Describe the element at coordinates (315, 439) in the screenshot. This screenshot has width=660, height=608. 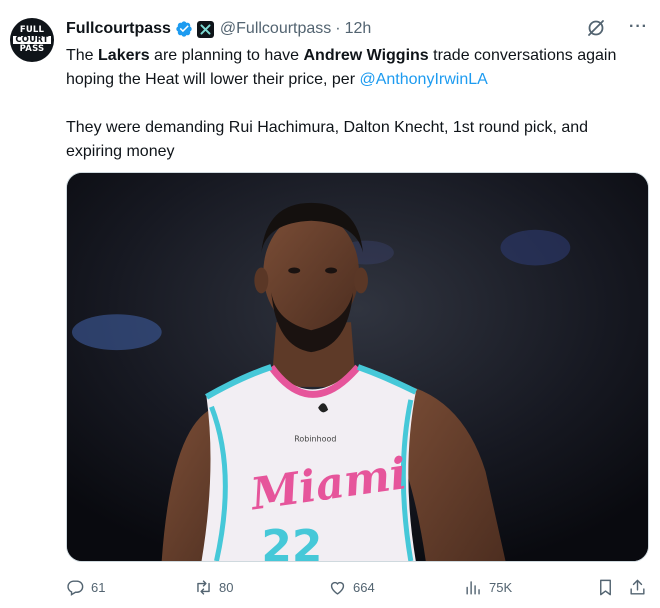
I see `jersey-sponsor: Robinhood` at that location.